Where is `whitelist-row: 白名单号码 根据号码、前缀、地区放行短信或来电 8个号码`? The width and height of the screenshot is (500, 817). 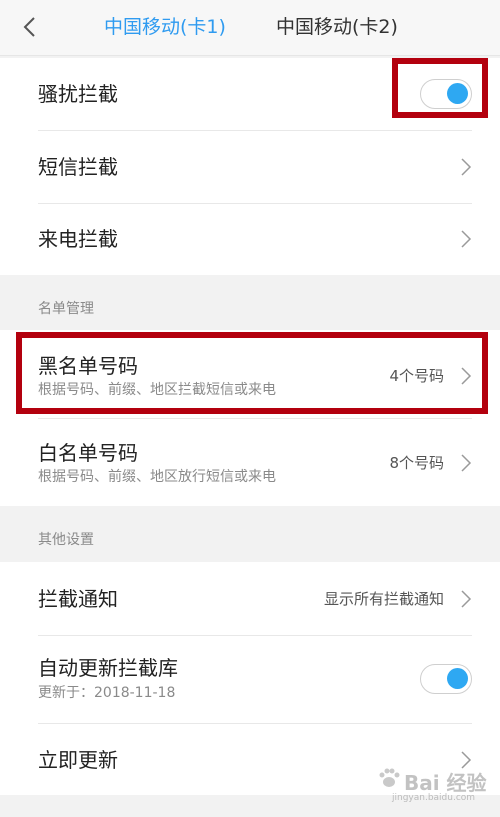
whitelist-row: 白名单号码 根据号码、前缀、地区放行短信或来电 8个号码 is located at coordinates (250, 462).